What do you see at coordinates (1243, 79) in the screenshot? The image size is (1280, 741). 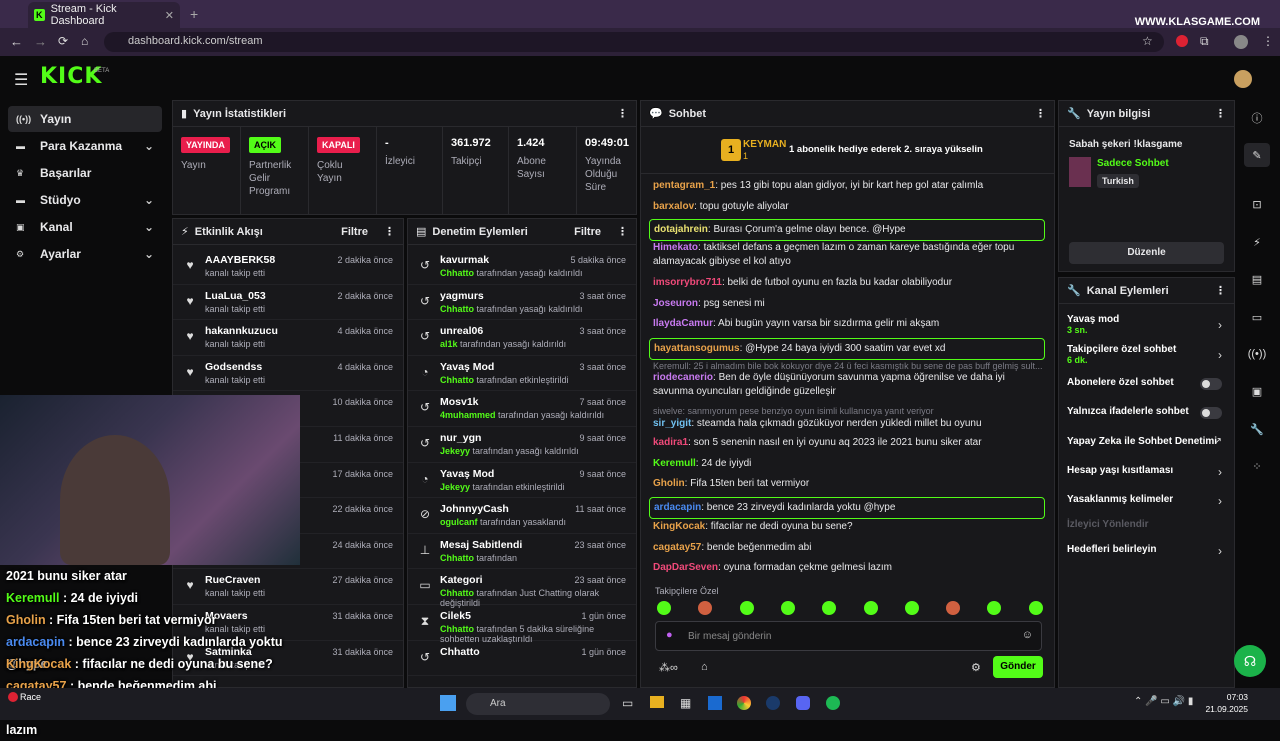 I see `user-avatar` at bounding box center [1243, 79].